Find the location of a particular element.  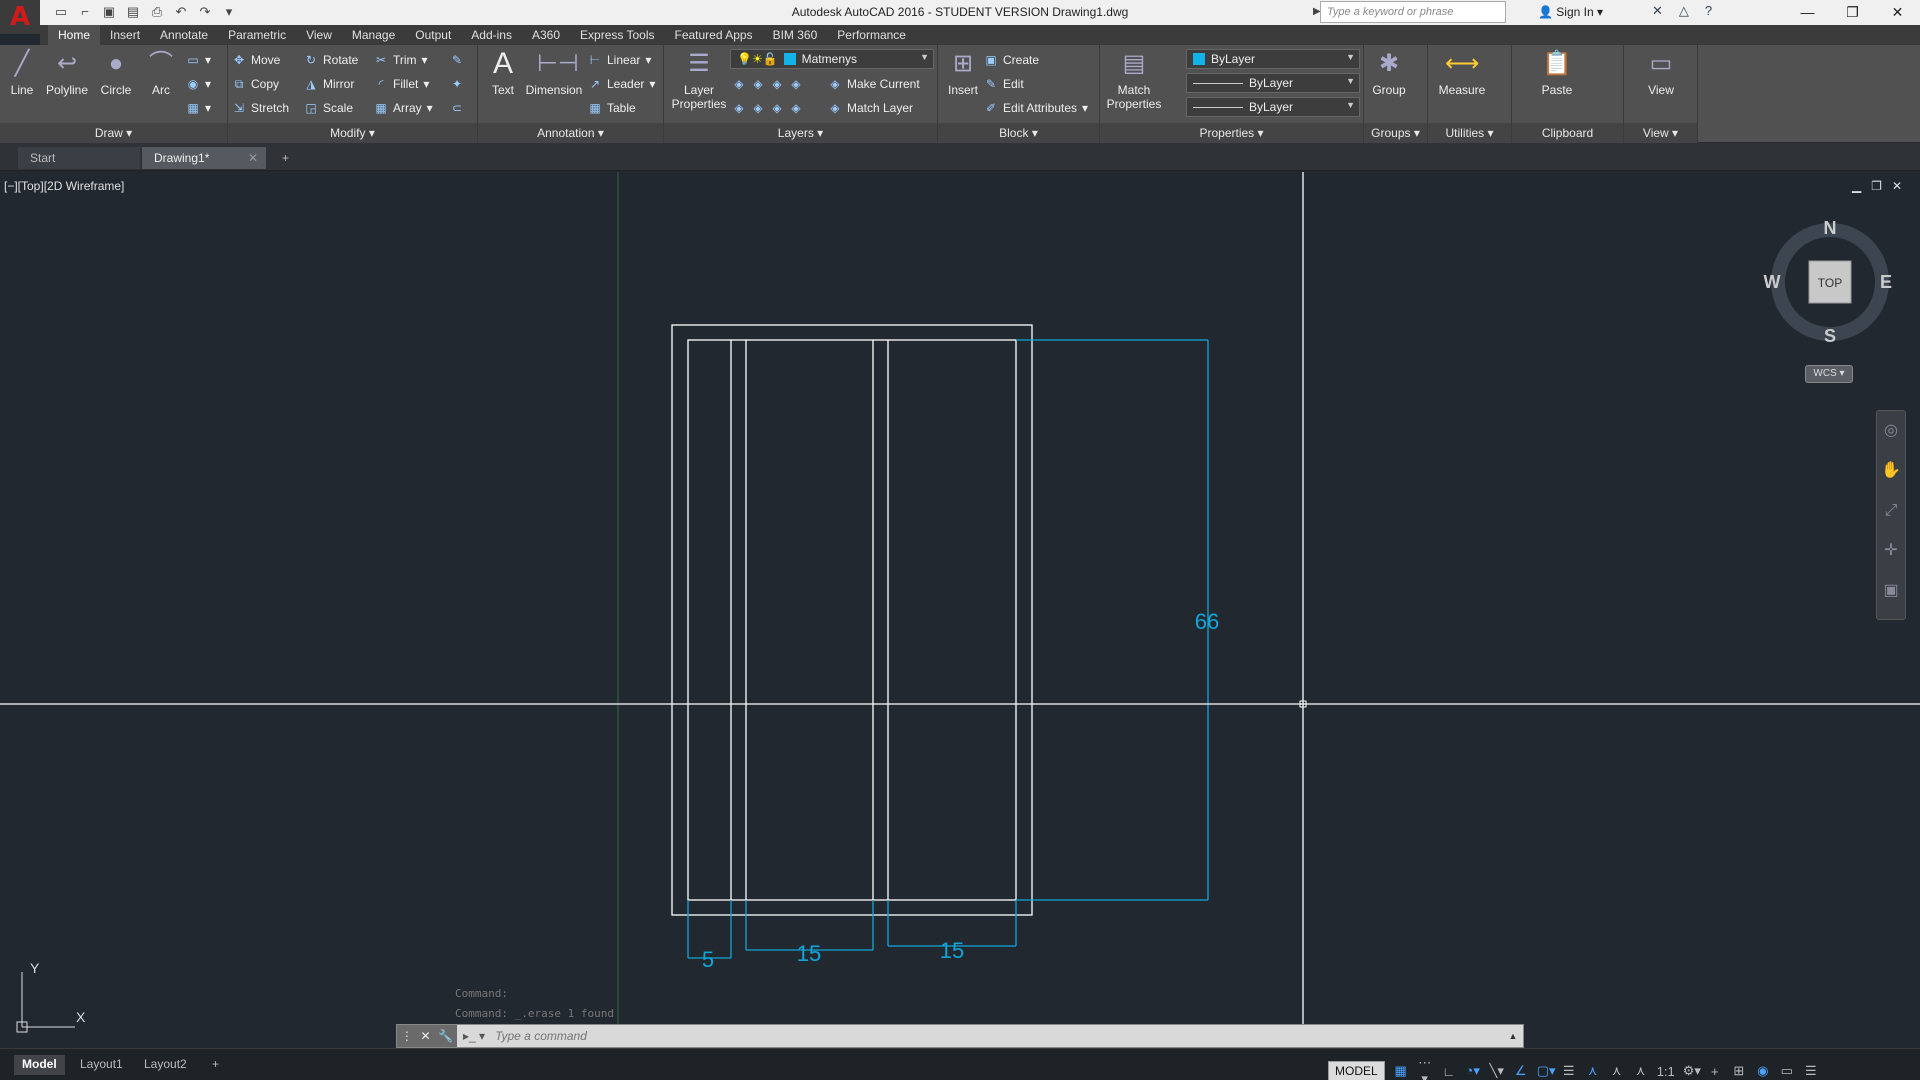

tab-parametric: Parametric is located at coordinates (257, 35).